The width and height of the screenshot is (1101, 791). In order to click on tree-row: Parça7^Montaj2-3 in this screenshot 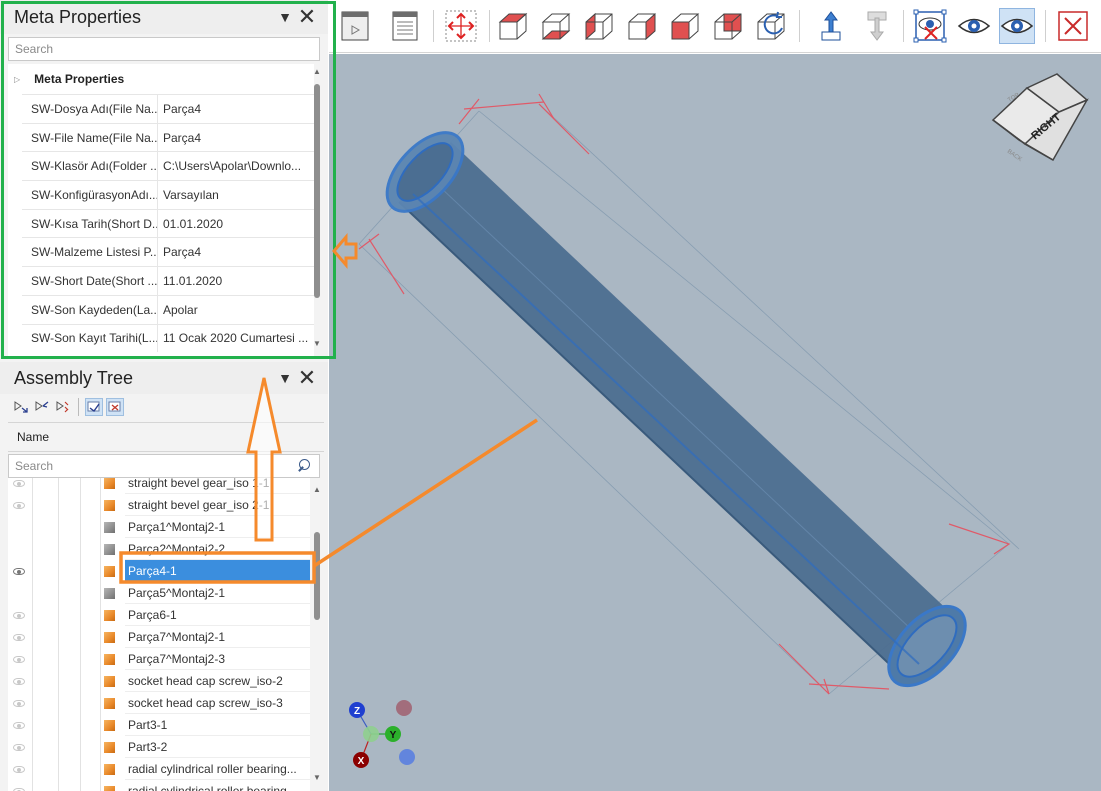, I will do `click(159, 659)`.